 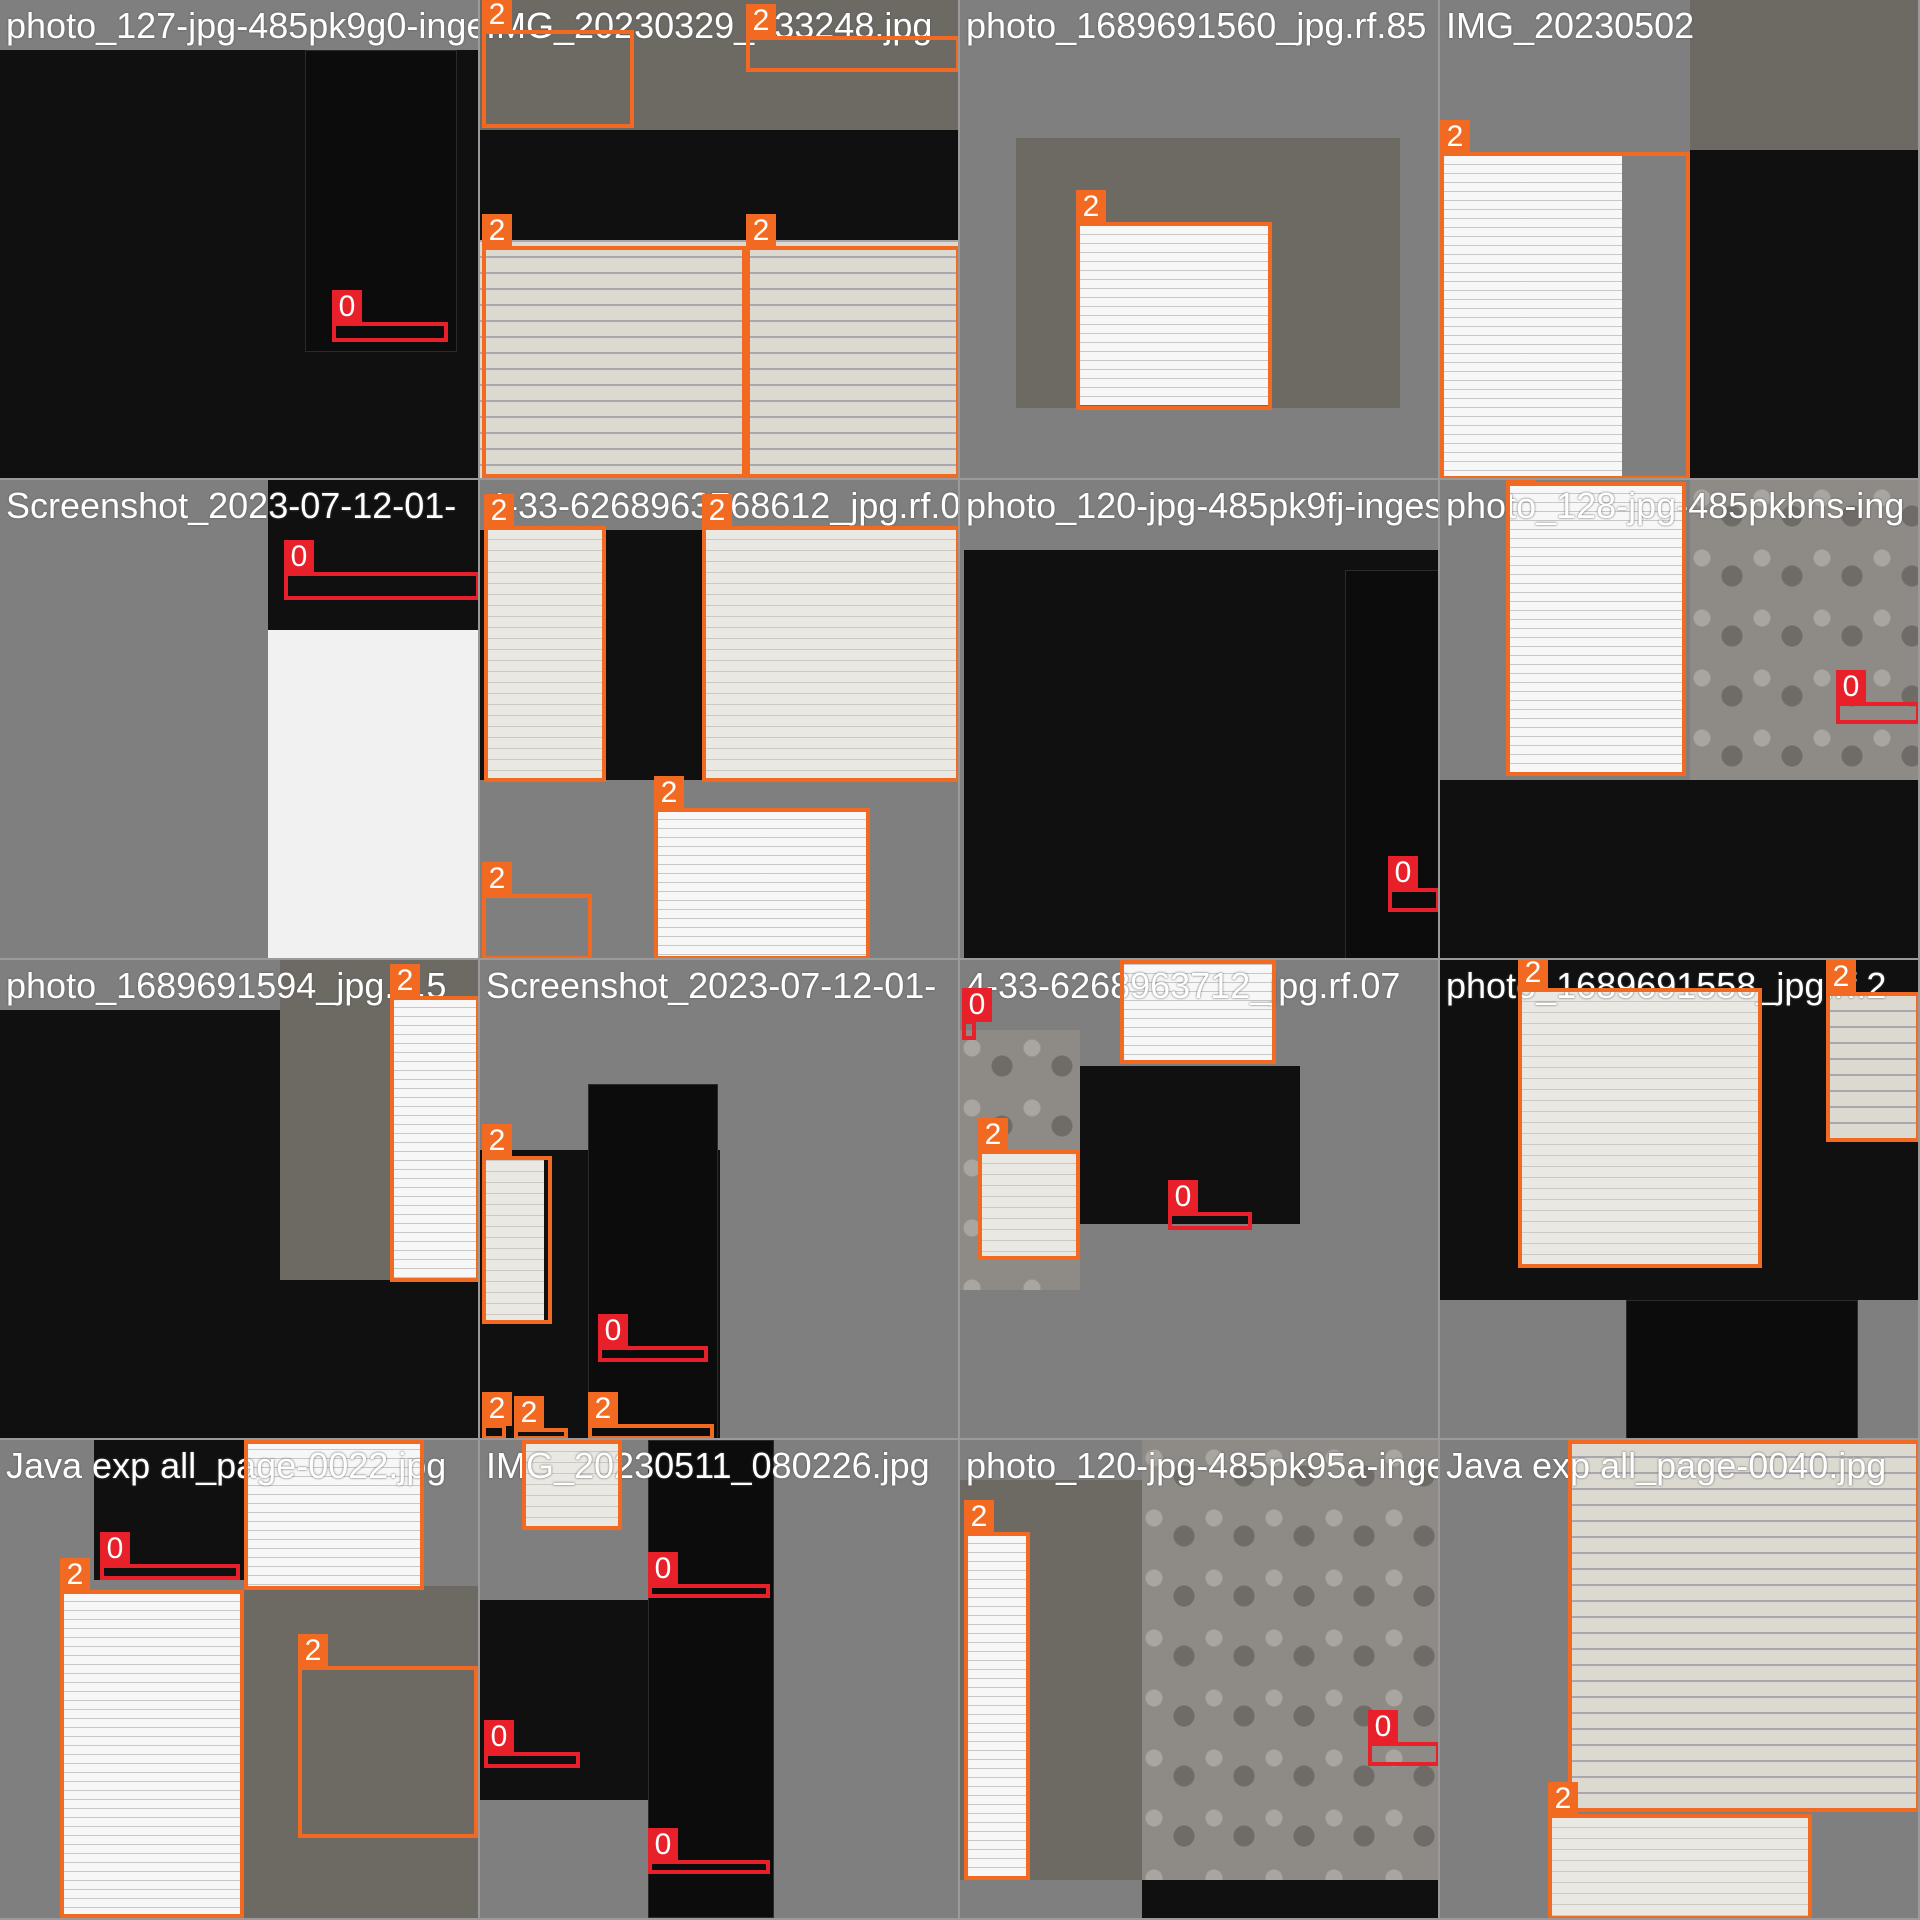 I want to click on mosaic-tile: photo_1689691558_jpg.rf.2 2 2, so click(x=1680, y=1200).